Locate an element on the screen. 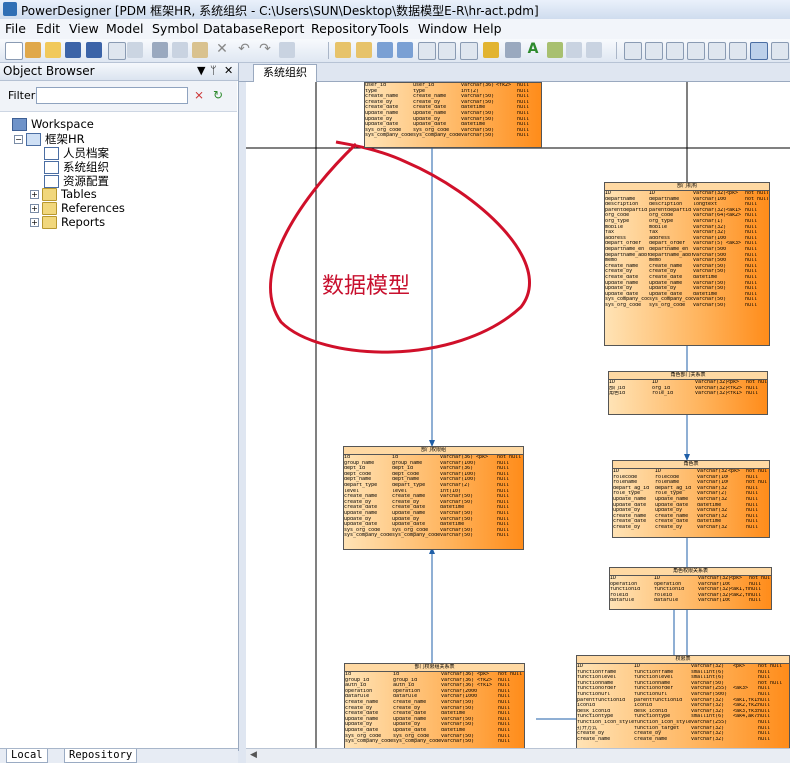 This screenshot has width=790, height=763. arrange-icon is located at coordinates (574, 50).